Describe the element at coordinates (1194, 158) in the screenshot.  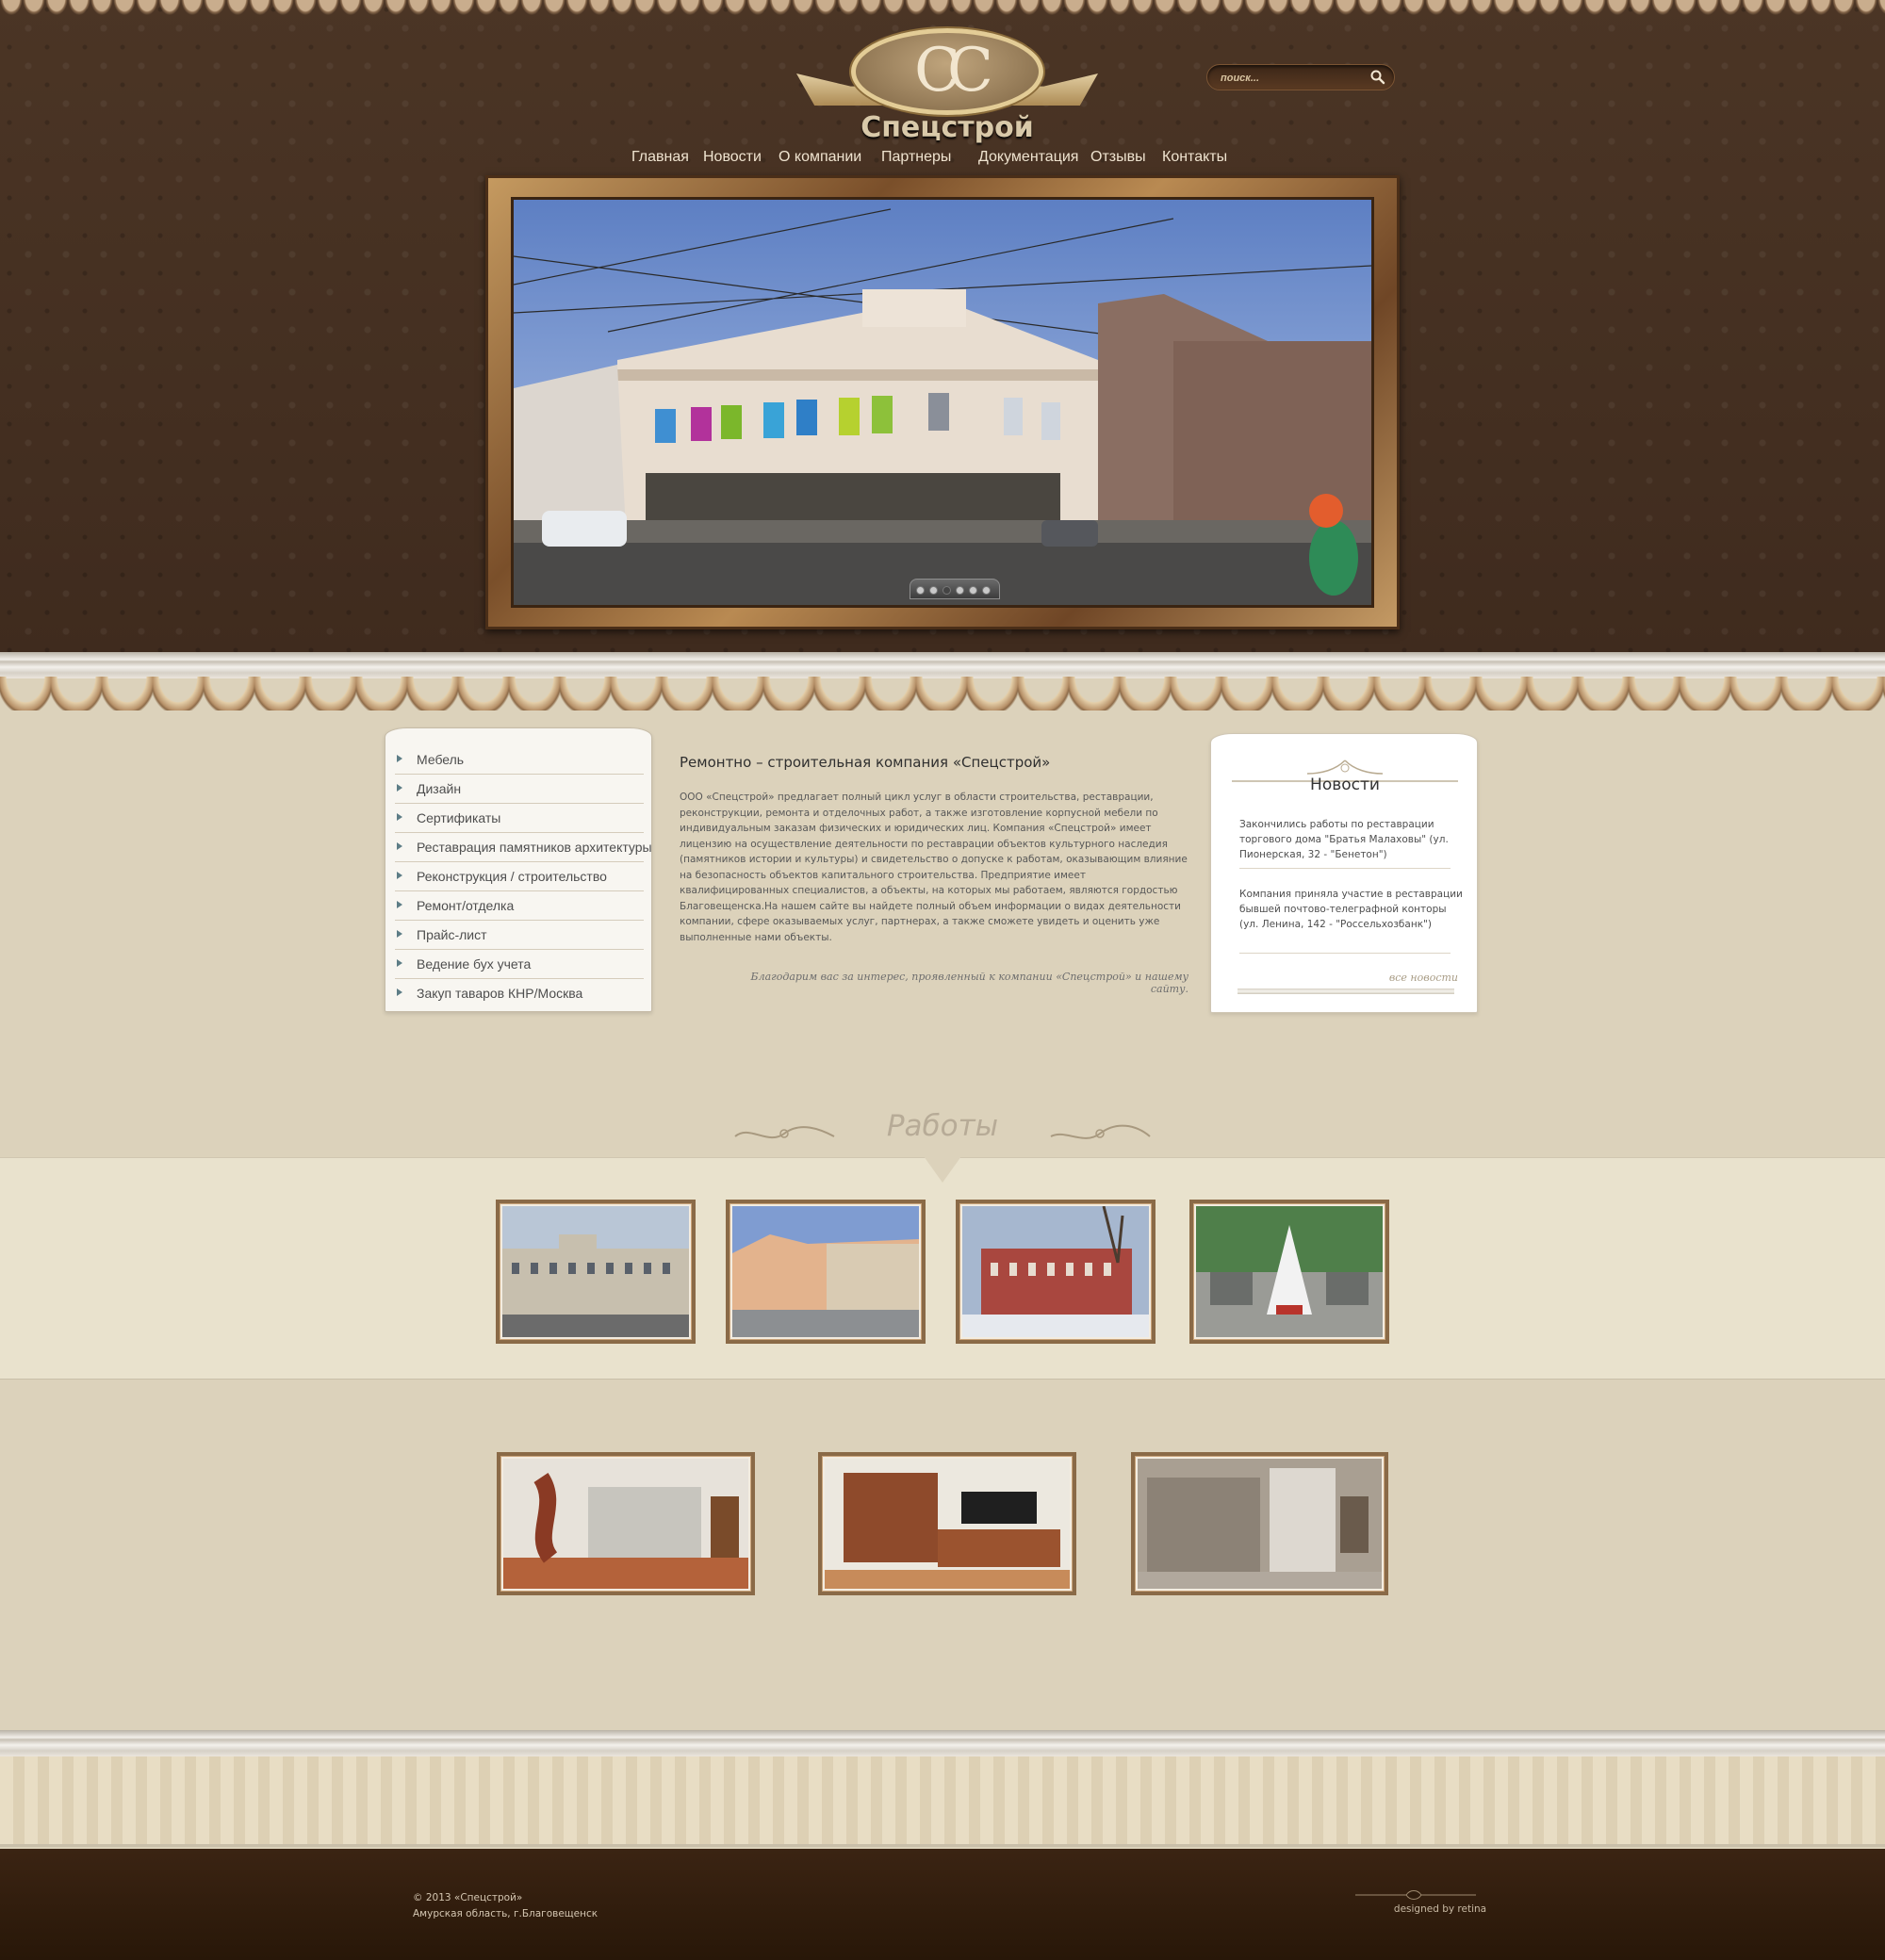
I see `nav-item-contacts: Контакты` at that location.